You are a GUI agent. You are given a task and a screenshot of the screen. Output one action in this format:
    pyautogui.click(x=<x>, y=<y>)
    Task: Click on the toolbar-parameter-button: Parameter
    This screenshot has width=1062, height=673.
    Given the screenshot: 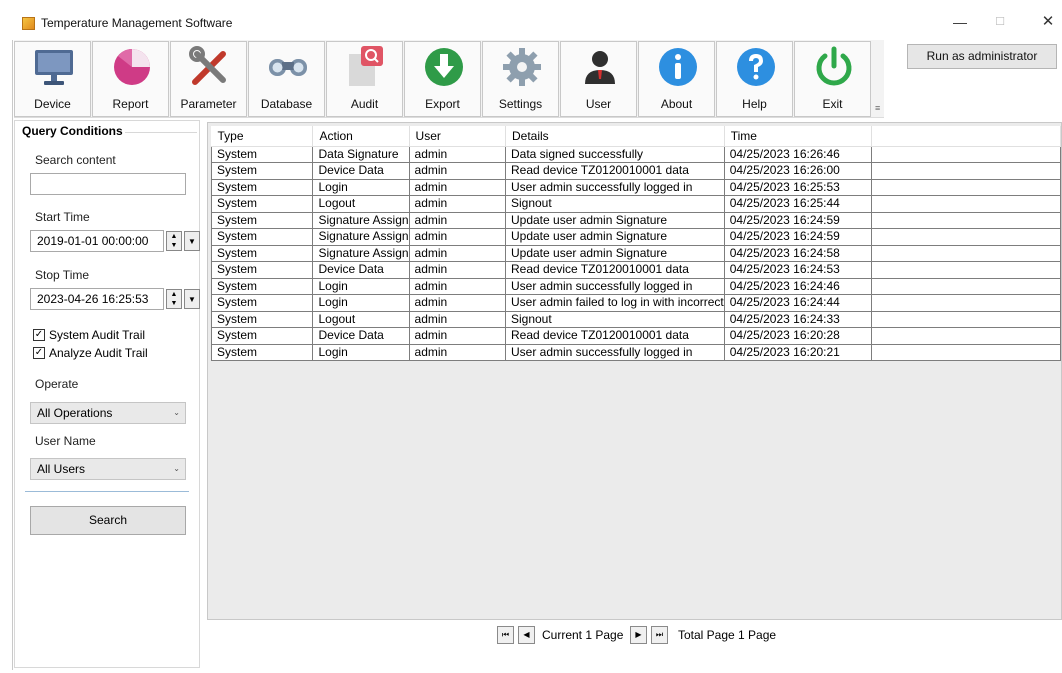 What is the action you would take?
    pyautogui.click(x=208, y=79)
    